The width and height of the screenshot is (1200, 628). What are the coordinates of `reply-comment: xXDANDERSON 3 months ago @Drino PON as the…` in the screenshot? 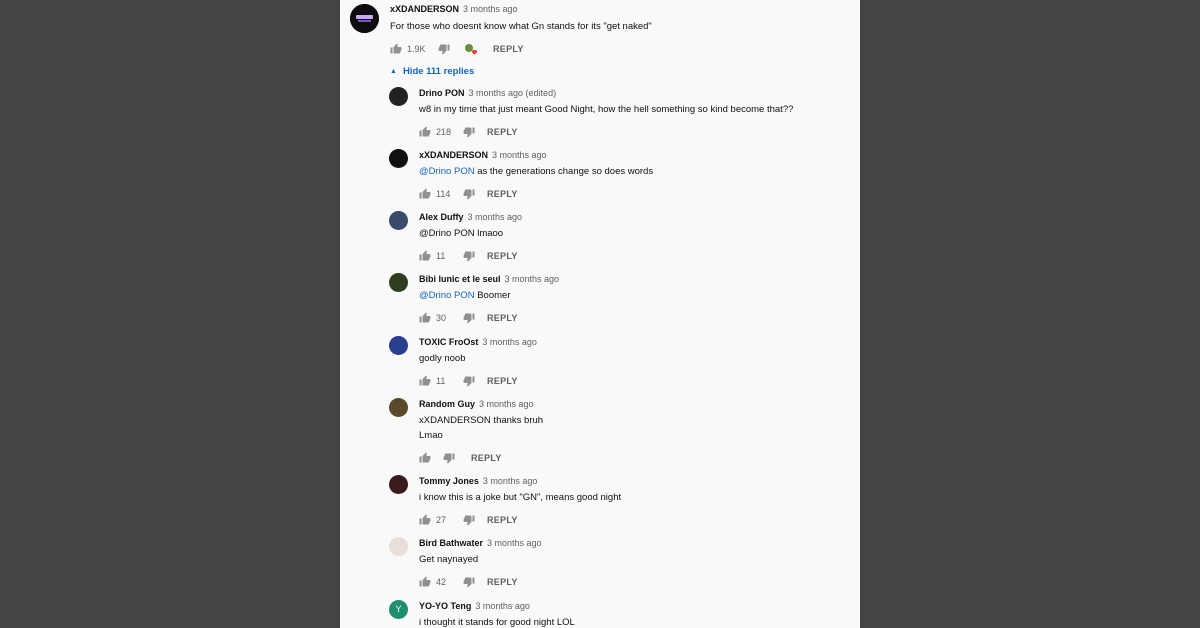 It's located at (600, 178).